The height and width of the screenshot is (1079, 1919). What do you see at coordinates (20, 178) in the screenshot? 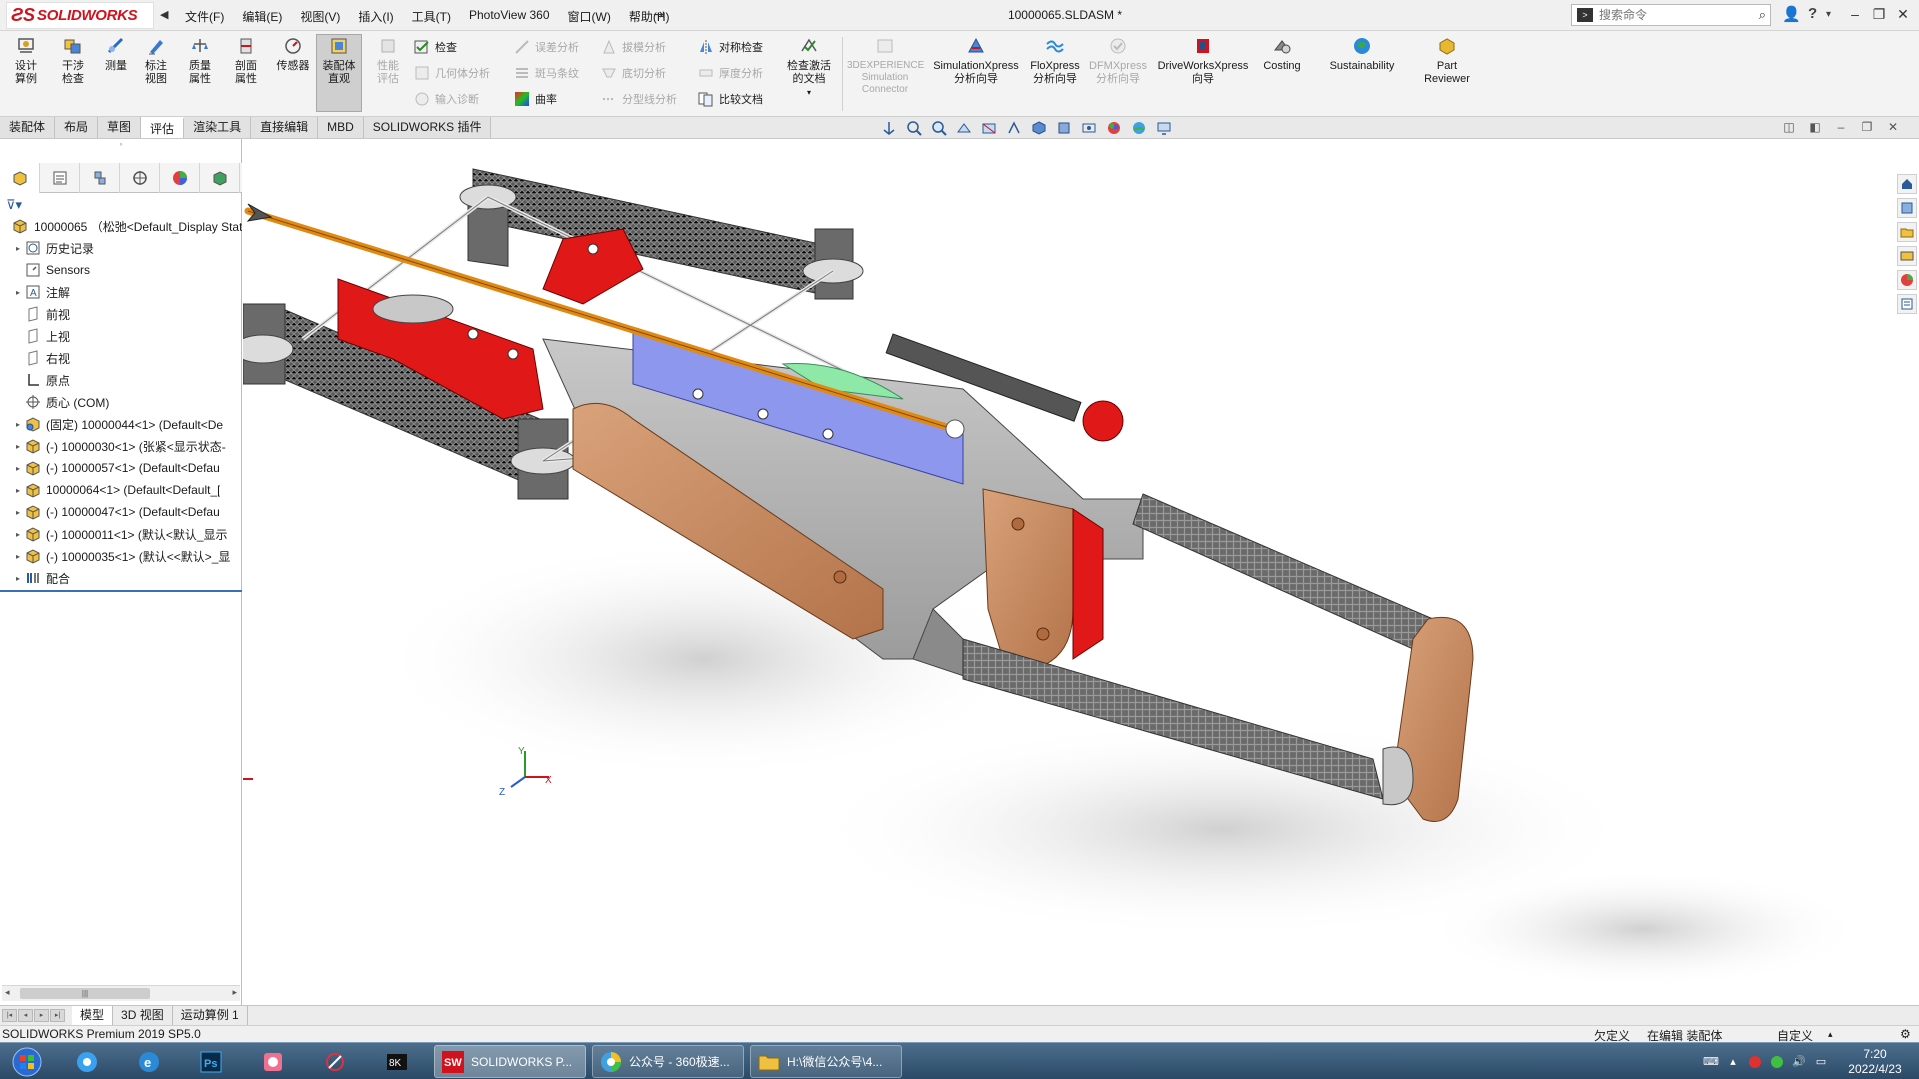
I see `feature-manager-tab` at bounding box center [20, 178].